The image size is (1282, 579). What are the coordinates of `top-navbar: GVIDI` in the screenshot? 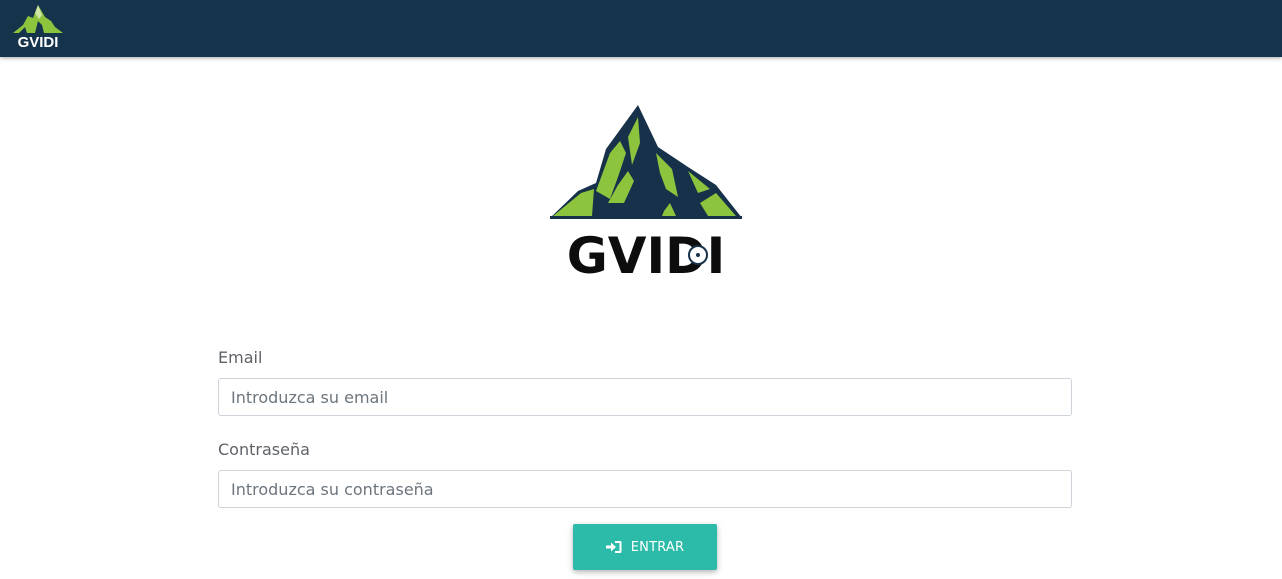 It's located at (641, 28).